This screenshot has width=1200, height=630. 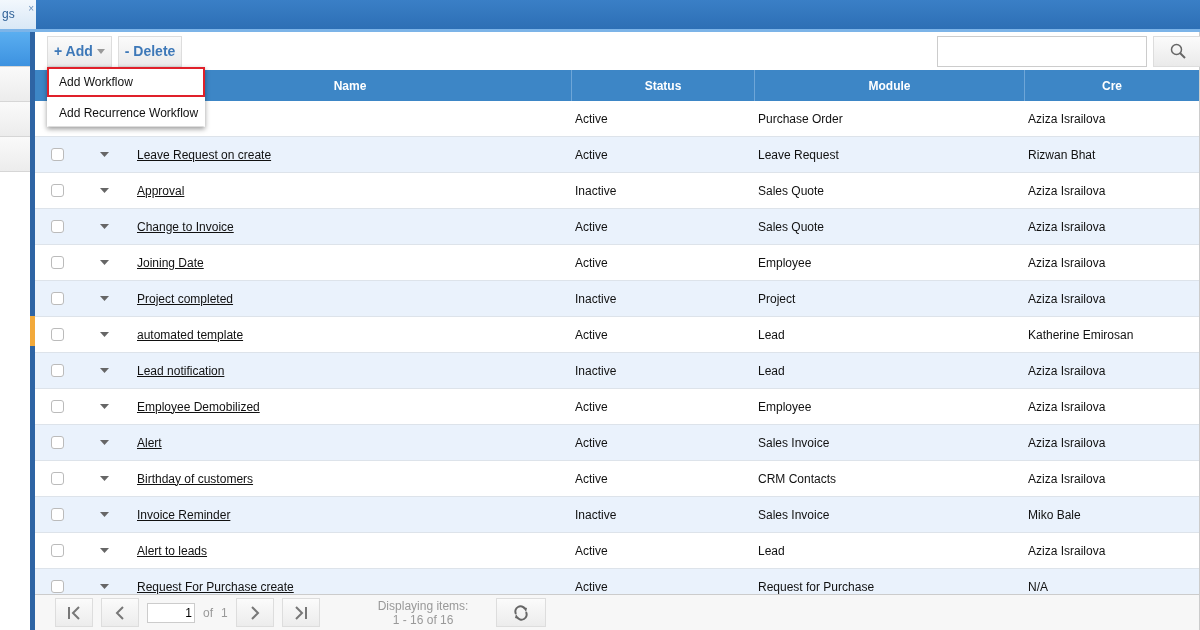 I want to click on table-cell-text: N/A, so click(x=1038, y=586).